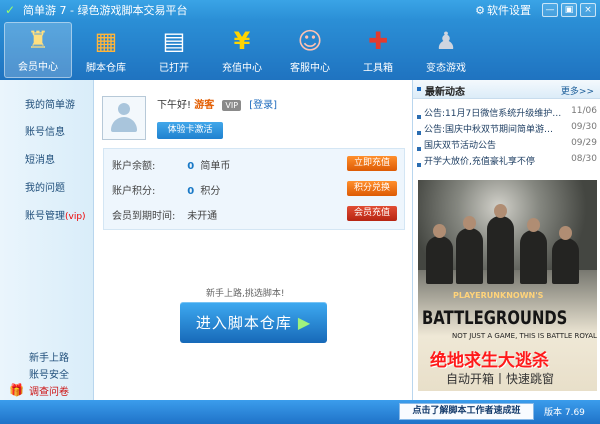  I want to click on membership-label: 会员到期时间:, so click(144, 216).